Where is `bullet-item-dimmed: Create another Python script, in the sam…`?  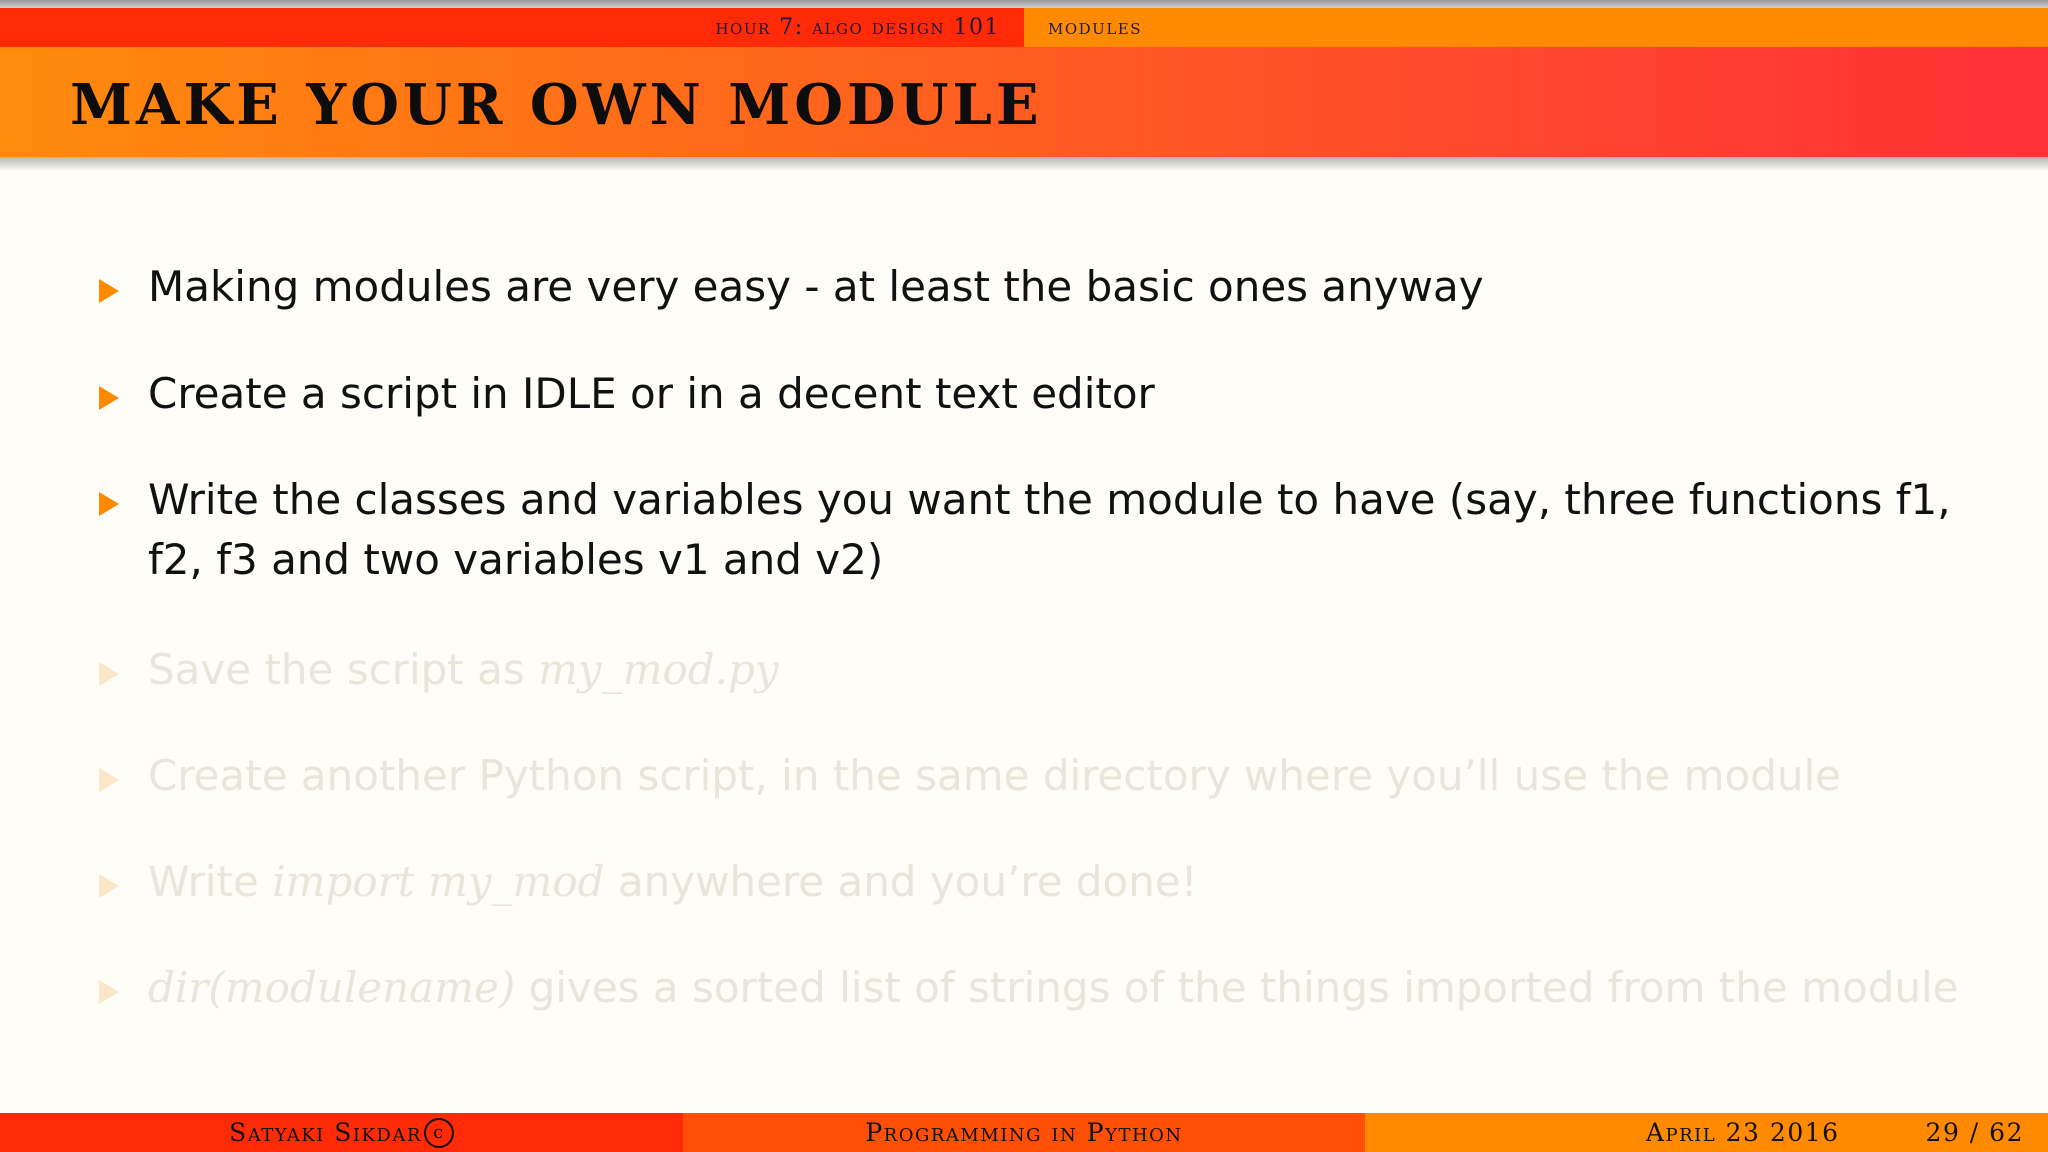
bullet-item-dimmed: Create another Python script, in the sam… is located at coordinates (1053, 776).